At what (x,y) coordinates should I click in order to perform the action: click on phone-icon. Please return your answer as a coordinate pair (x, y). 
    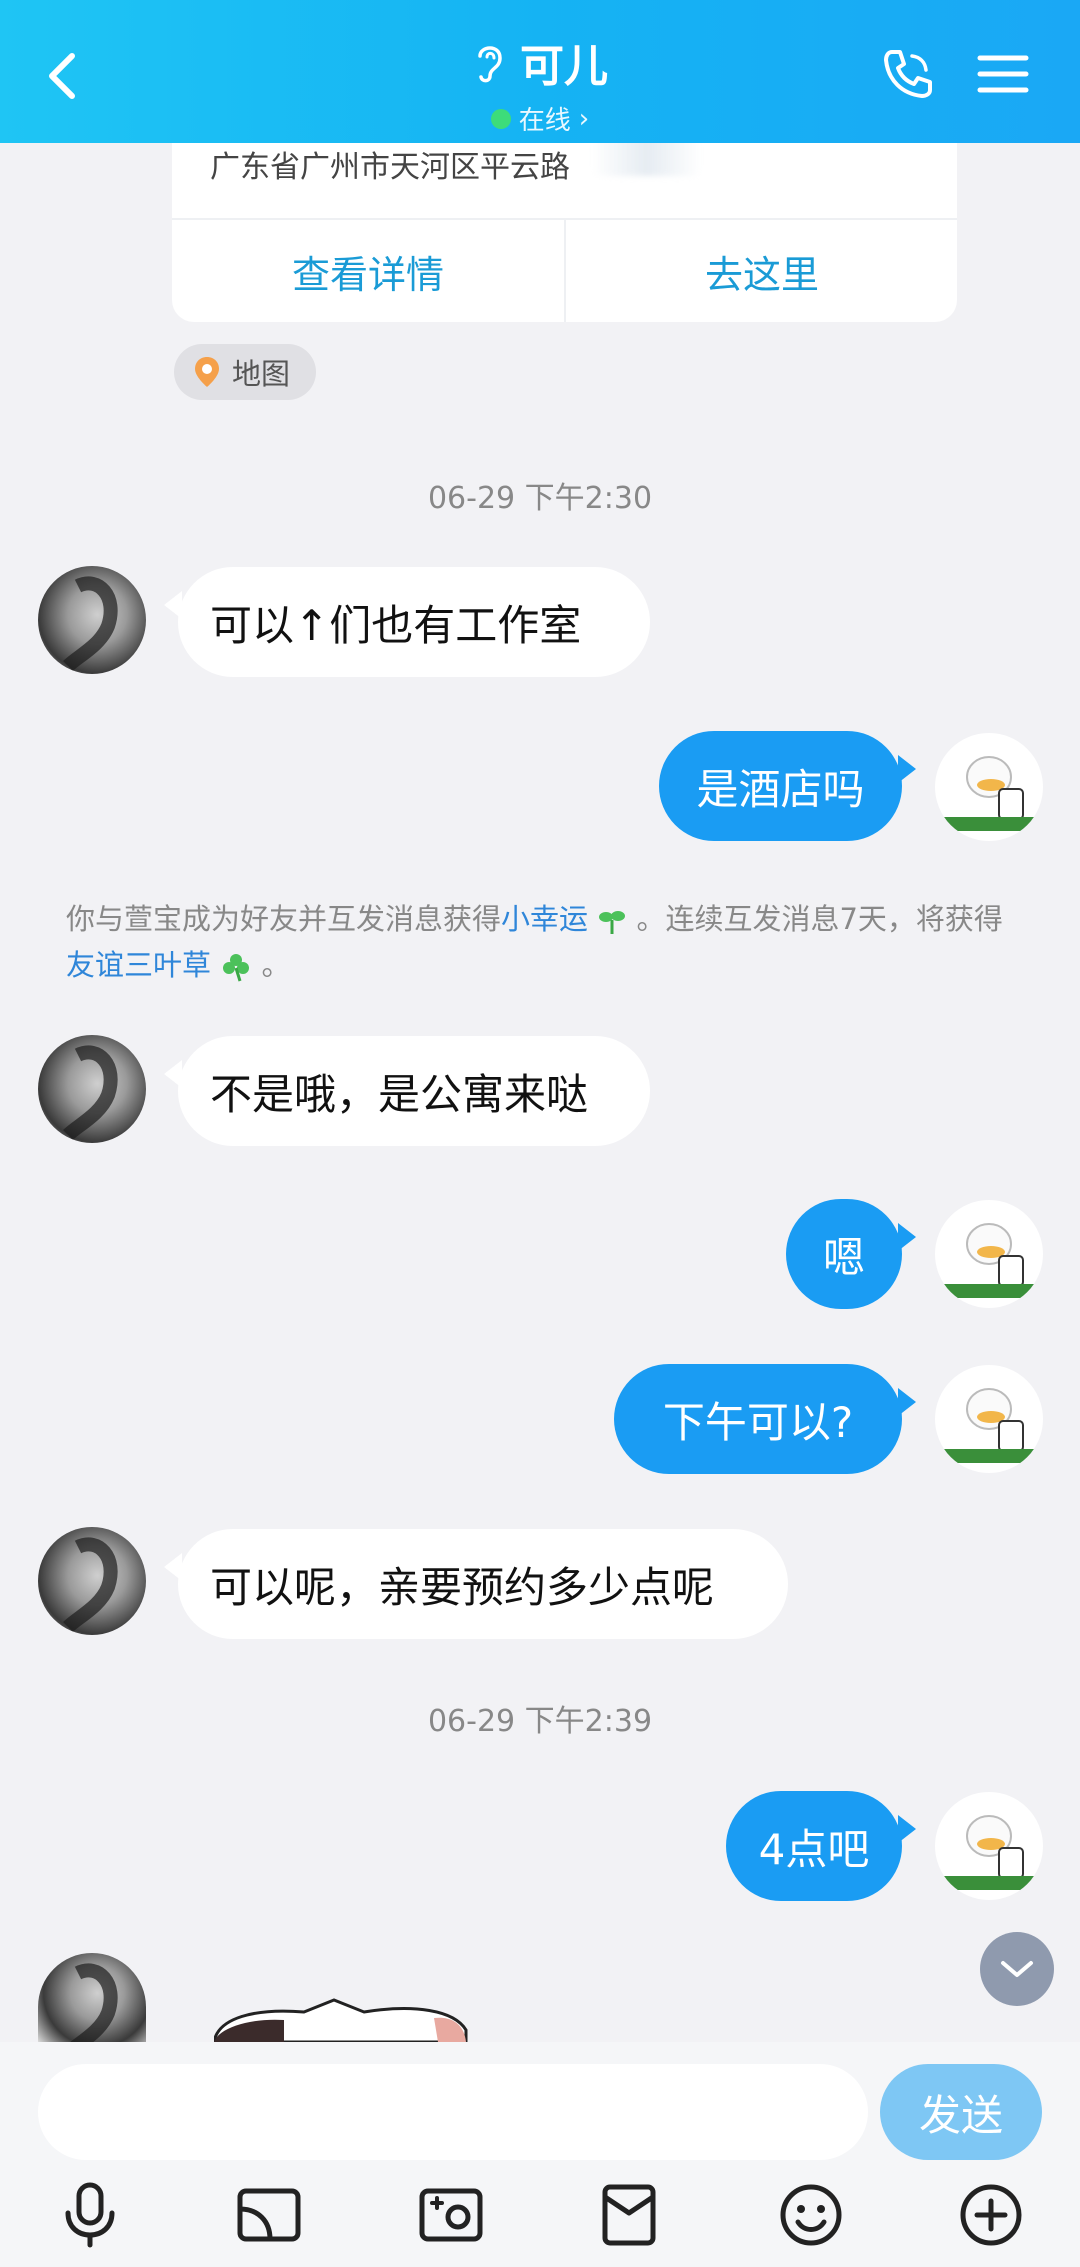
    Looking at the image, I should click on (908, 74).